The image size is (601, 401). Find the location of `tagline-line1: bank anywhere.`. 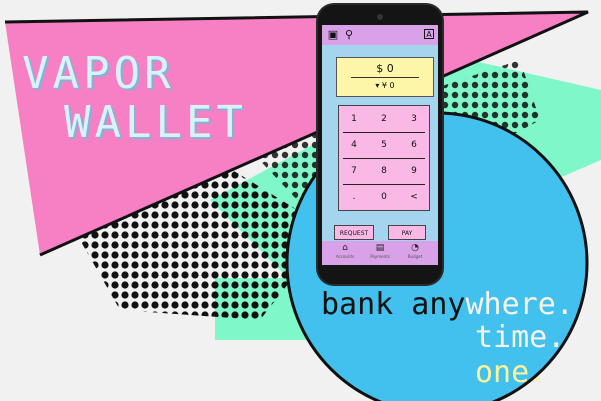

tagline-line1: bank anywhere. is located at coordinates (447, 305).